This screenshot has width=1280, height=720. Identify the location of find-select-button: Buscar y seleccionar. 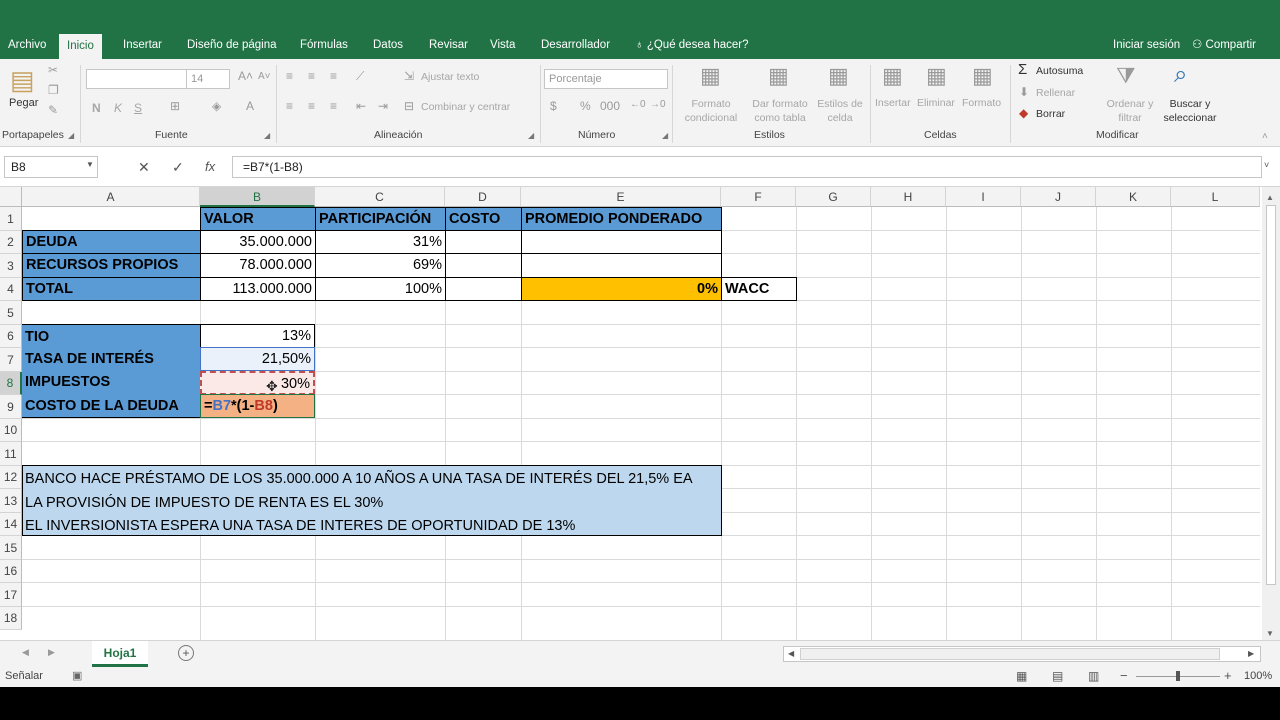
(1190, 111).